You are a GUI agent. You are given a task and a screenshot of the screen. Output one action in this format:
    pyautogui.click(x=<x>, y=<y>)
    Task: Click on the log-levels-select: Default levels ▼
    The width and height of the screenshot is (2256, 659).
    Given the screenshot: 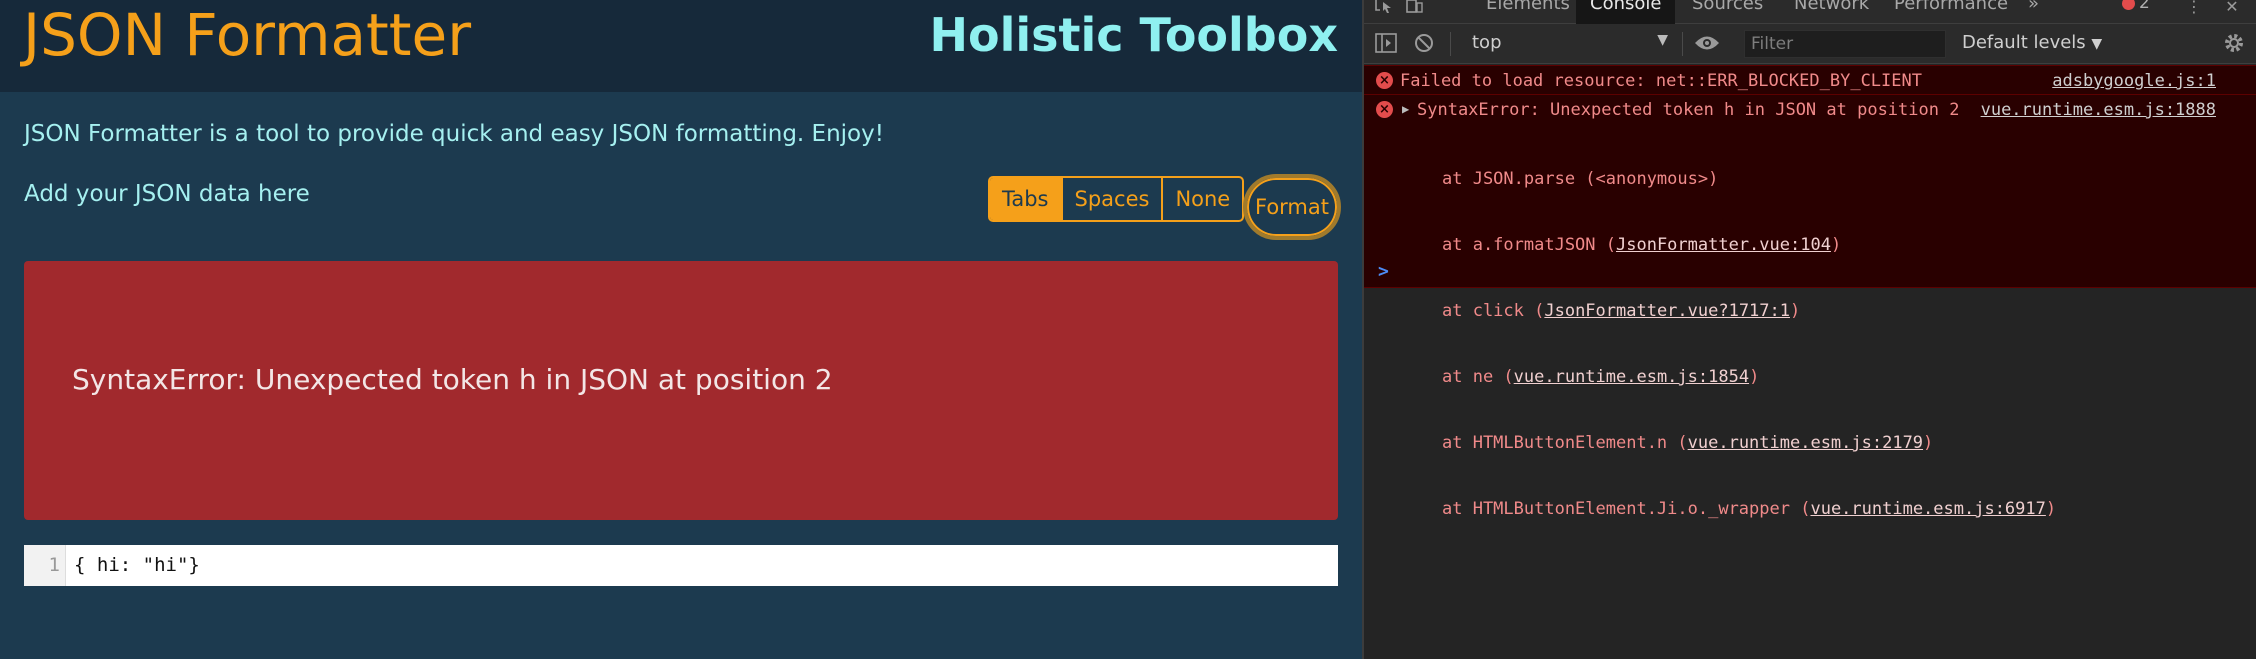 What is the action you would take?
    pyautogui.click(x=2032, y=42)
    